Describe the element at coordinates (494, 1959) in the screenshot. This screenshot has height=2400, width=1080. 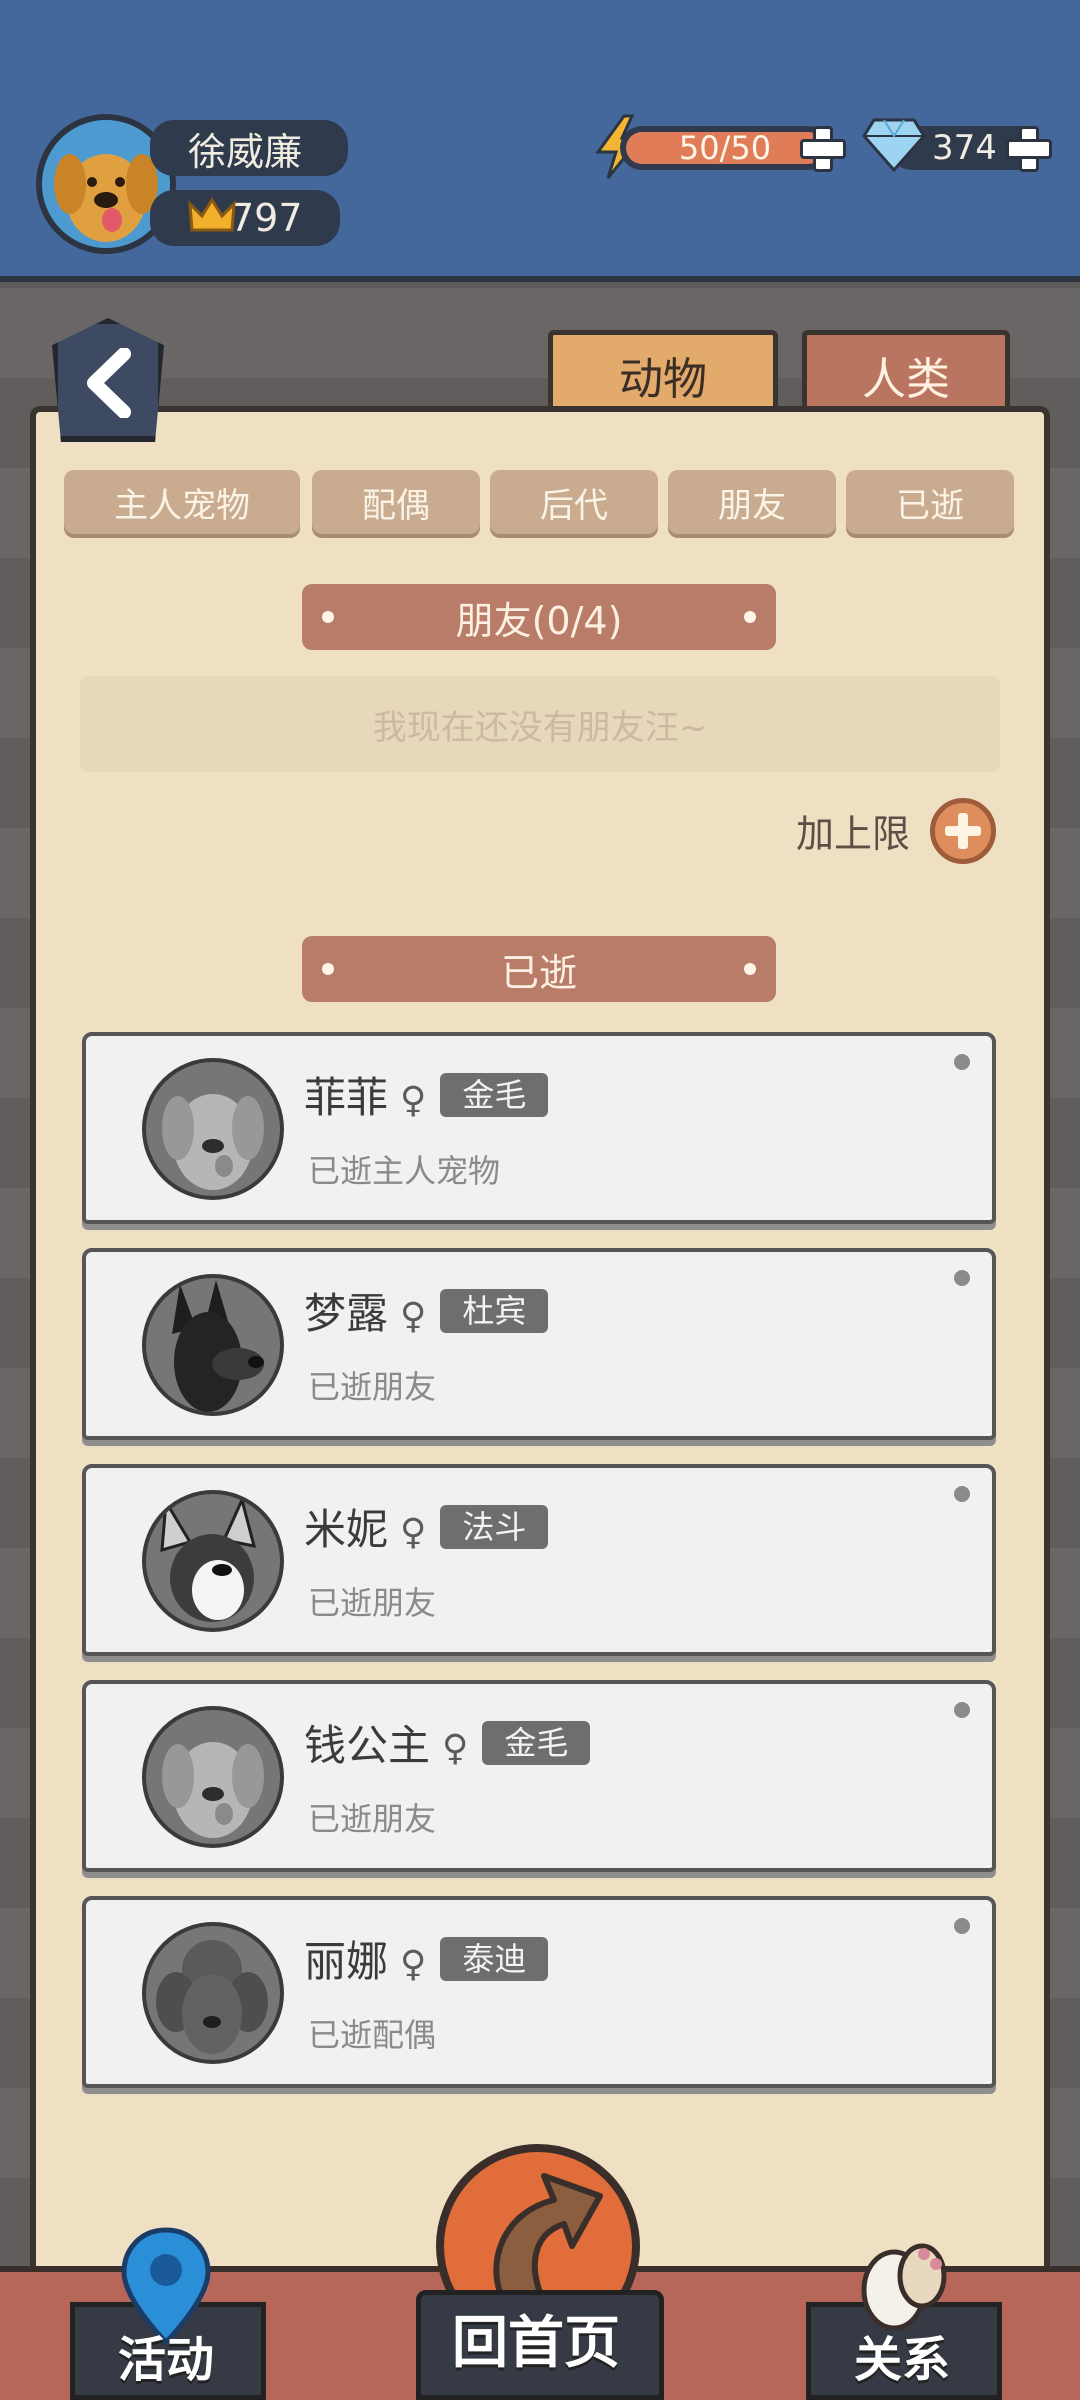
I see `breed-badge: 泰迪` at that location.